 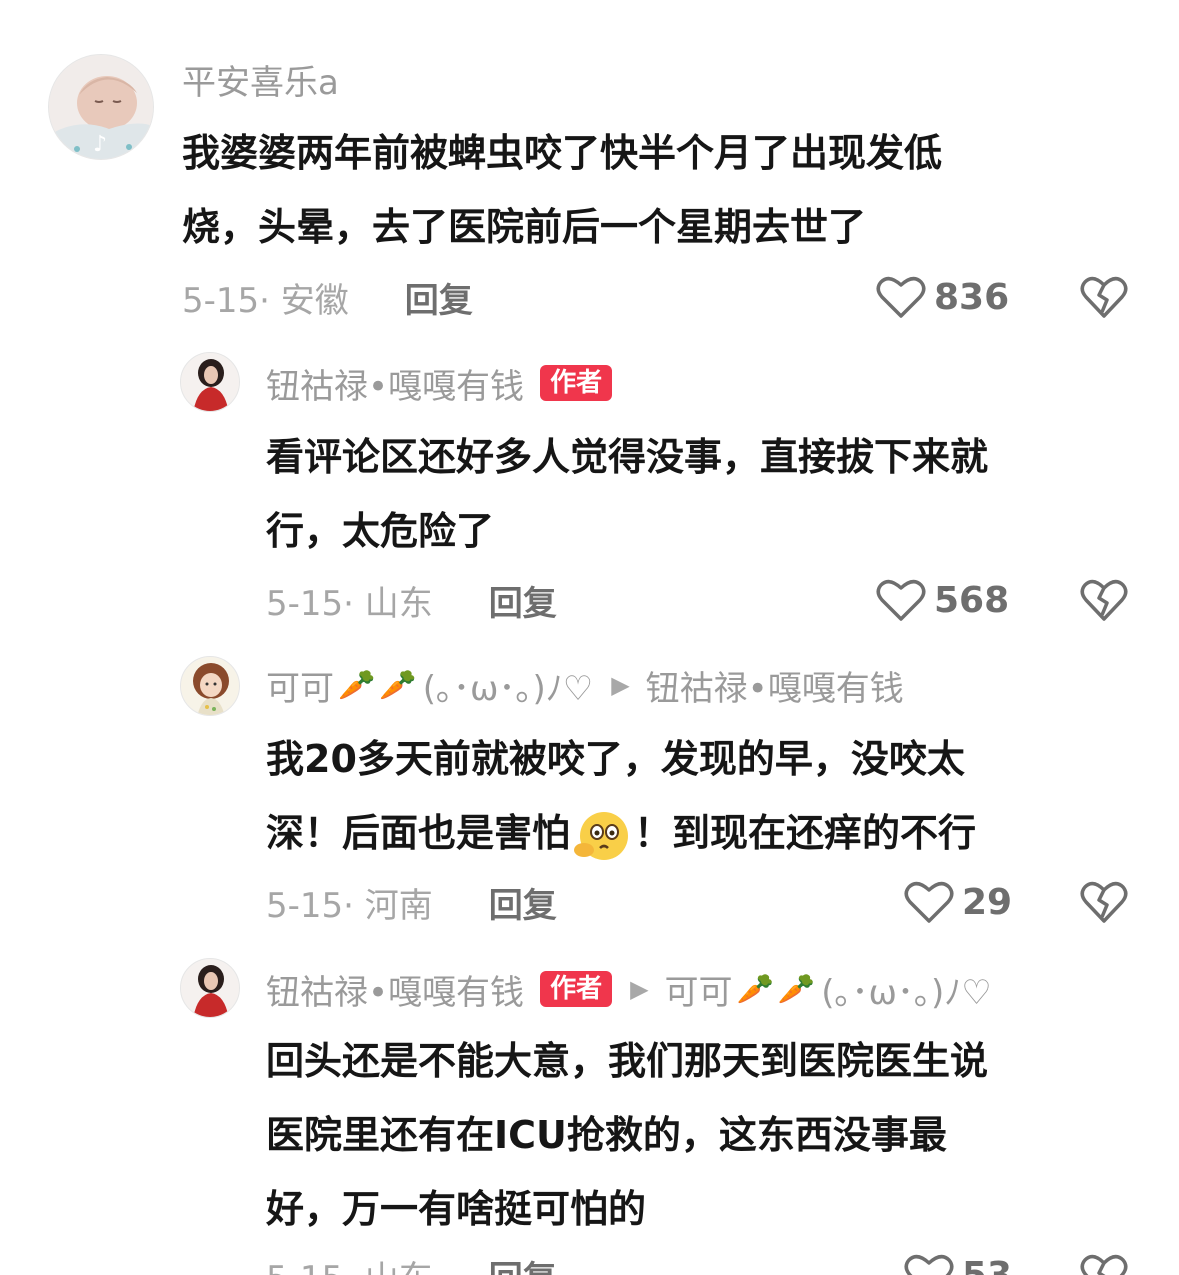 I want to click on comment-text-line: 行，太危险了, so click(x=380, y=531).